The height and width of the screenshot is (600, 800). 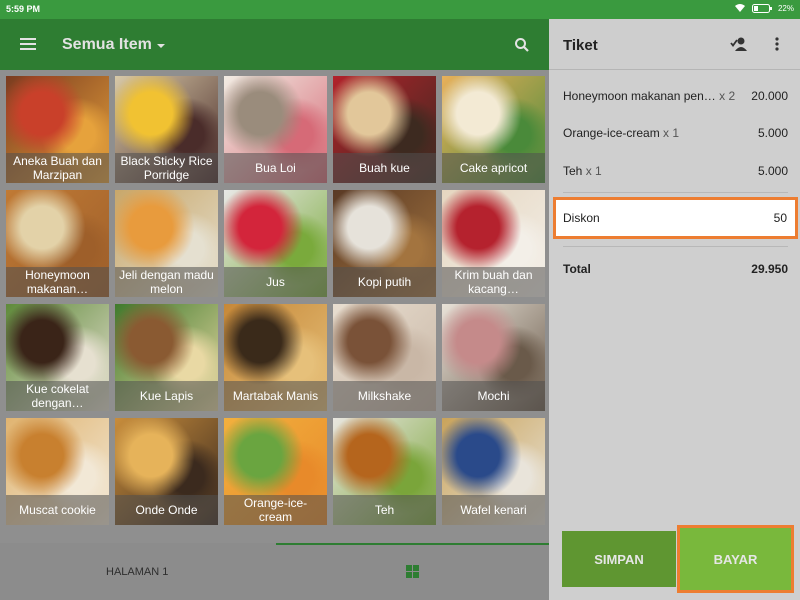 I want to click on item-tile: Jeli dengan madu melon, so click(x=166, y=243).